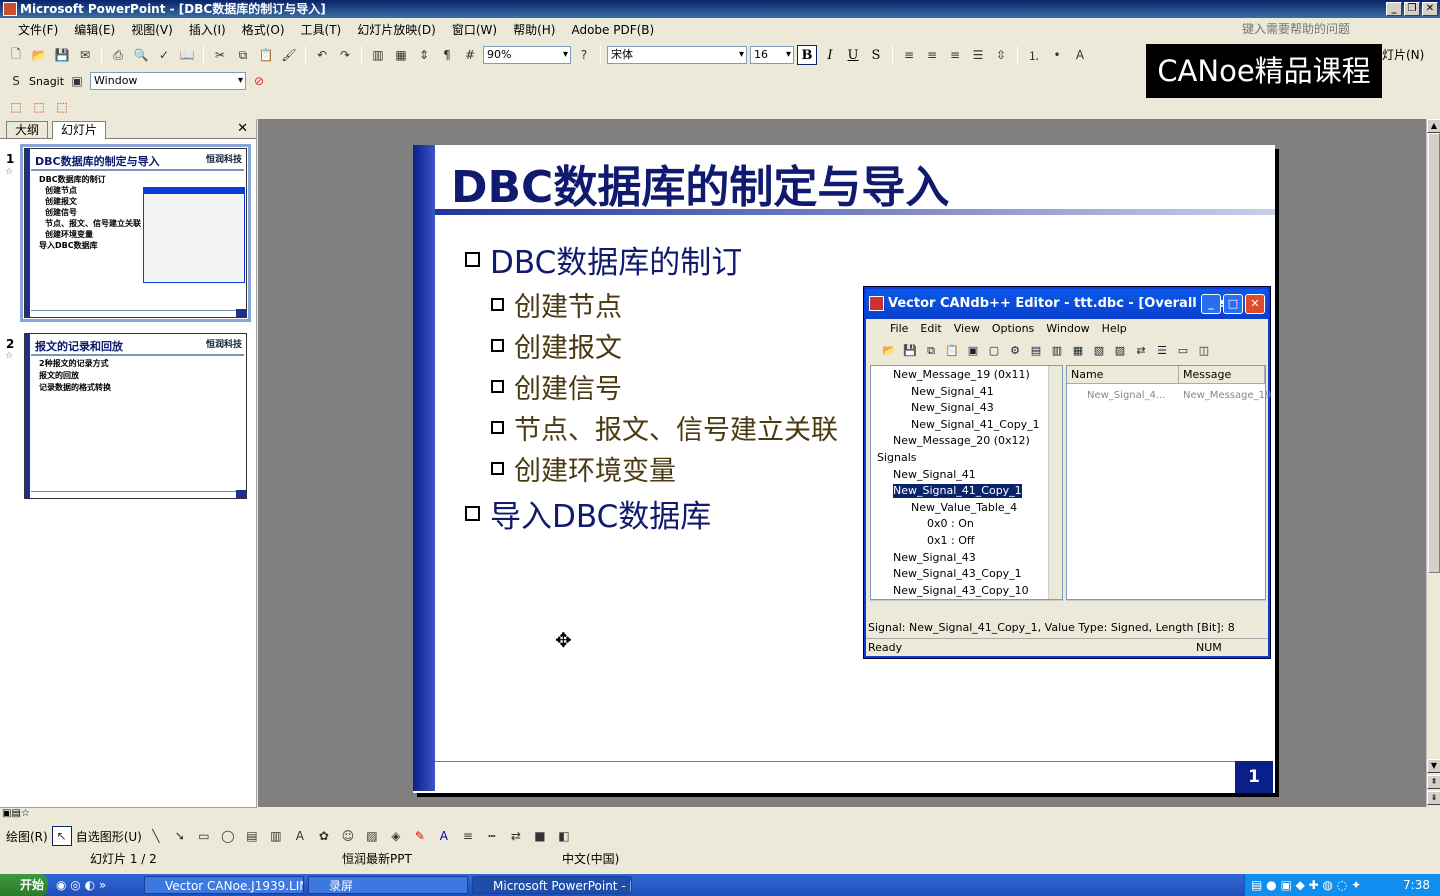 This screenshot has height=896, width=1440. Describe the element at coordinates (39, 107) in the screenshot. I see `pdf-email-icon: ⬚` at that location.